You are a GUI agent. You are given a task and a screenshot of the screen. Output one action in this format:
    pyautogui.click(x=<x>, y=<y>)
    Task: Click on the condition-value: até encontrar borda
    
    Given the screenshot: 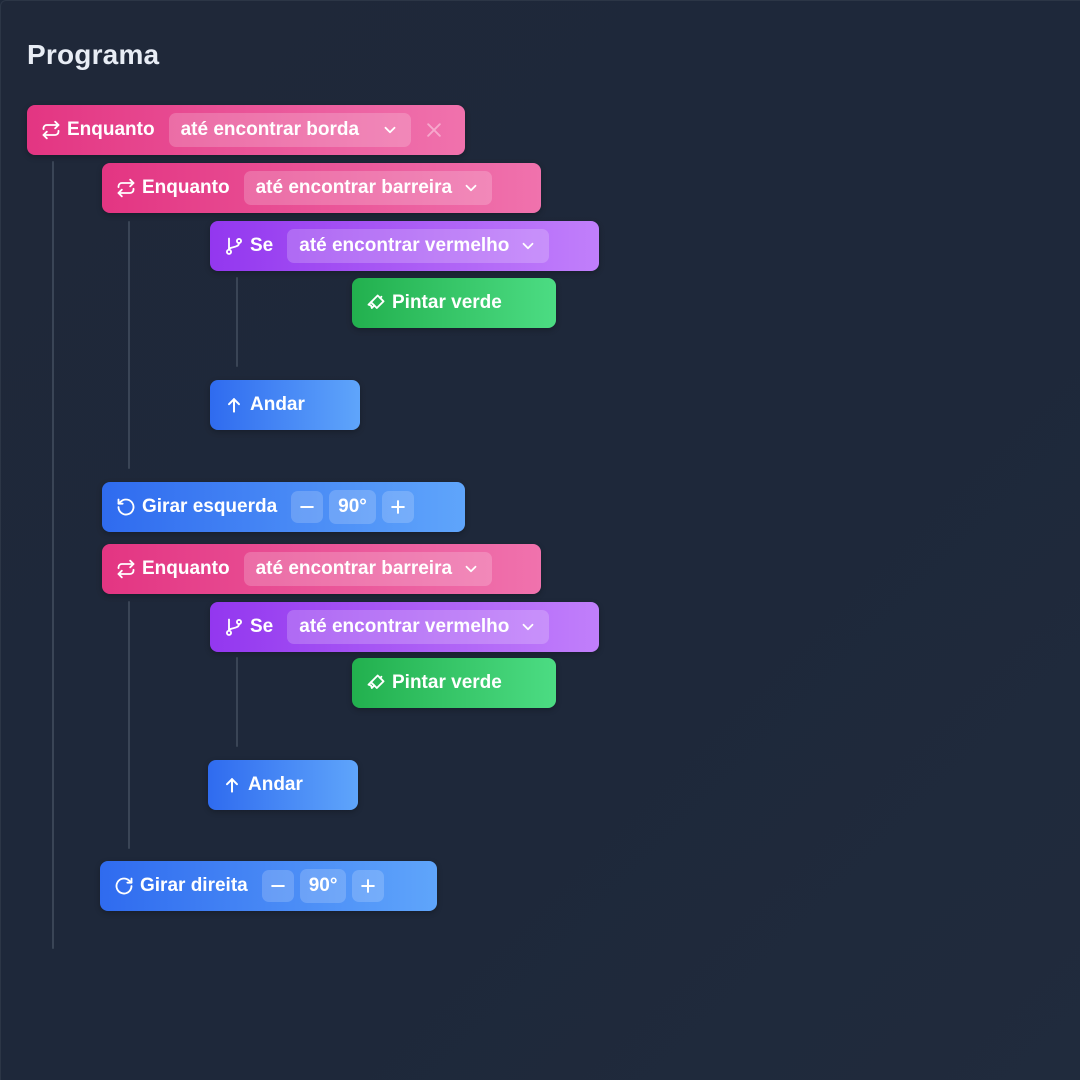 What is the action you would take?
    pyautogui.click(x=270, y=129)
    